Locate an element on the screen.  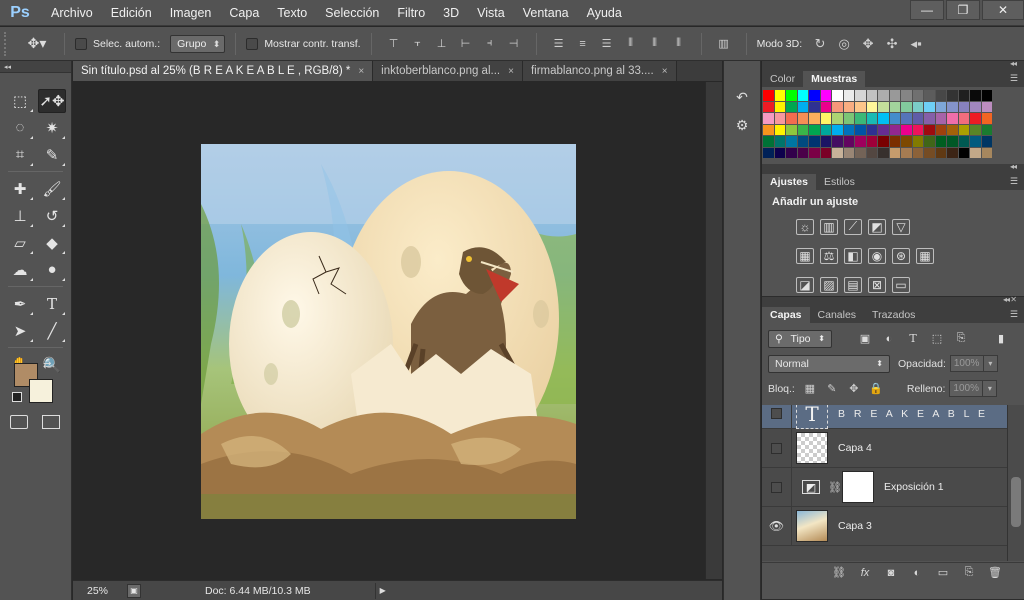
add-mask-icon: ◙ is located at coordinates (891, 573).